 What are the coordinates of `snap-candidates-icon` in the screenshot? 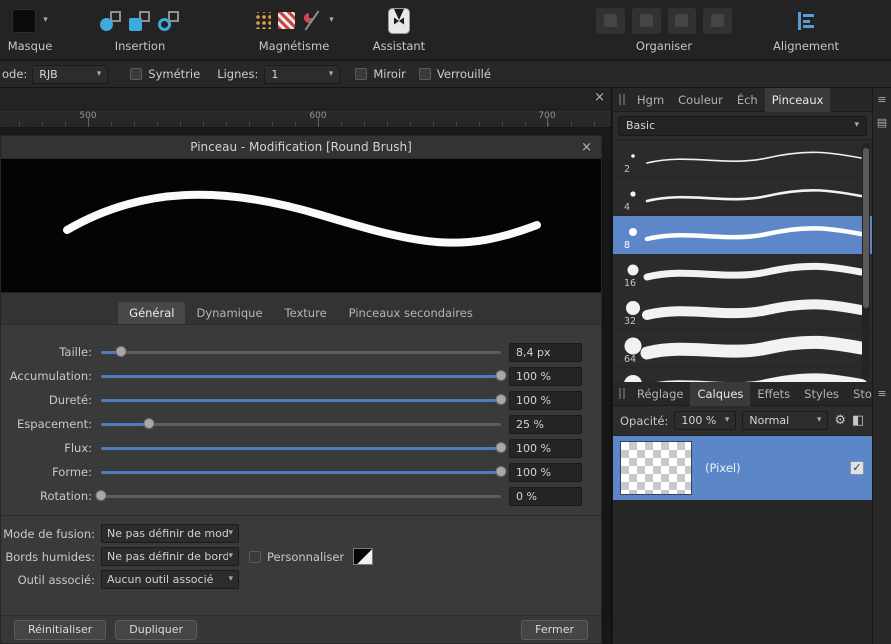 It's located at (287, 20).